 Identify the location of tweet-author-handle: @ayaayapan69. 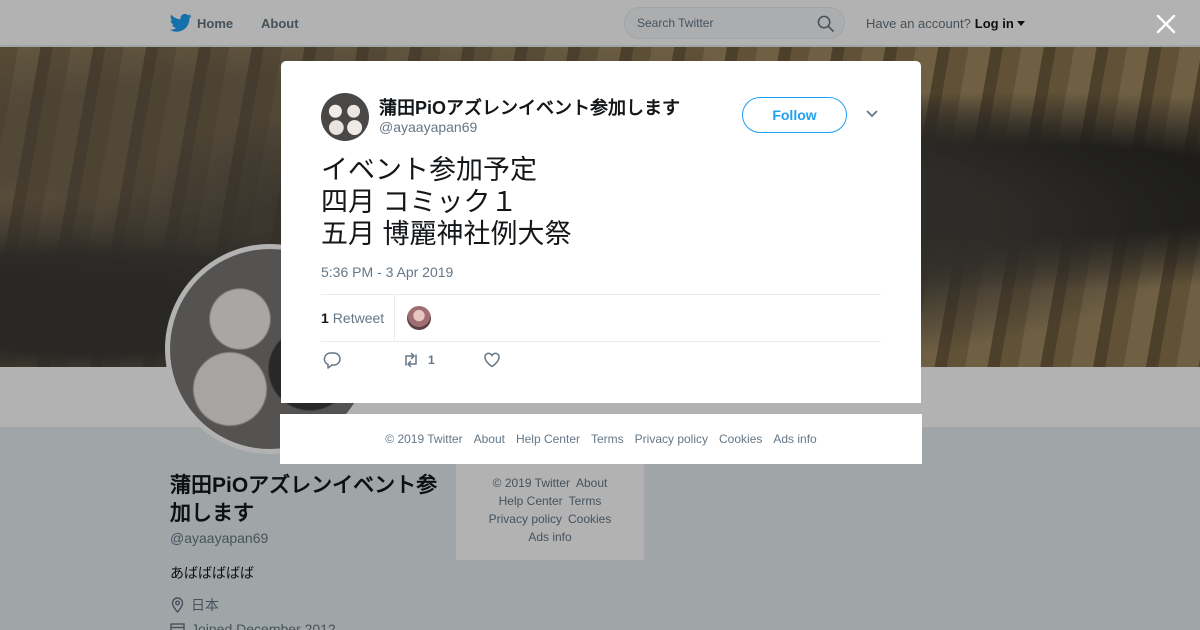
(428, 127).